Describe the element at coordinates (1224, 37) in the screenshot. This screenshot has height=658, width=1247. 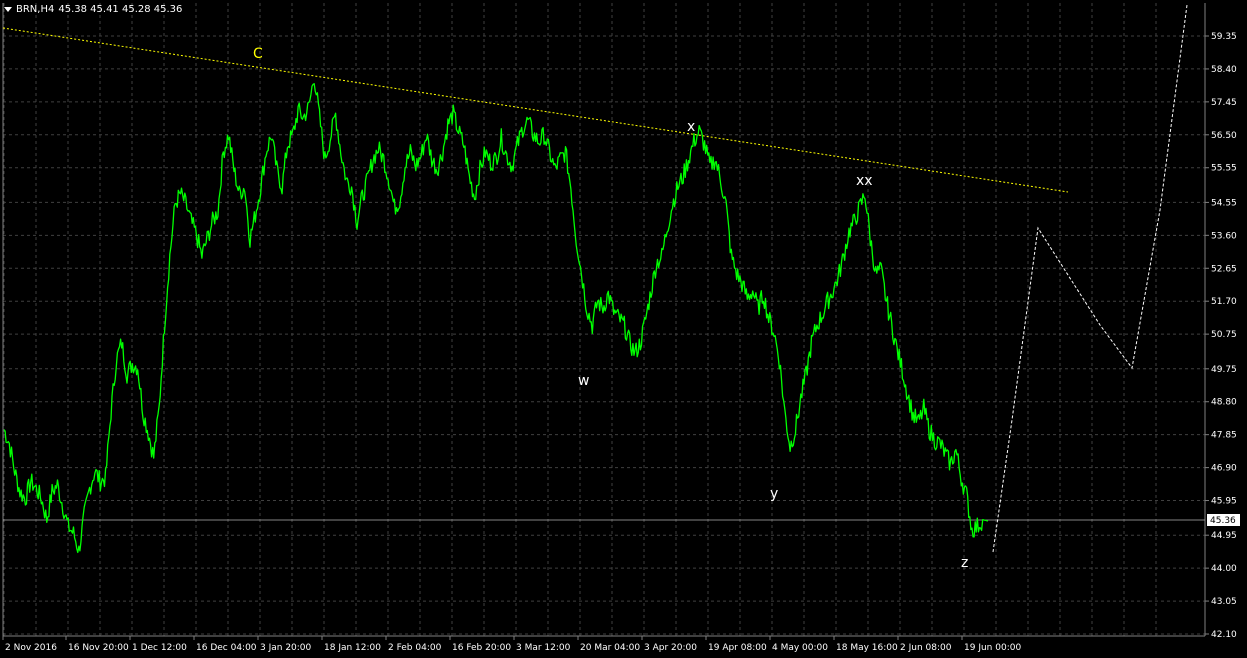
I see `y-tick-label: 59.35` at that location.